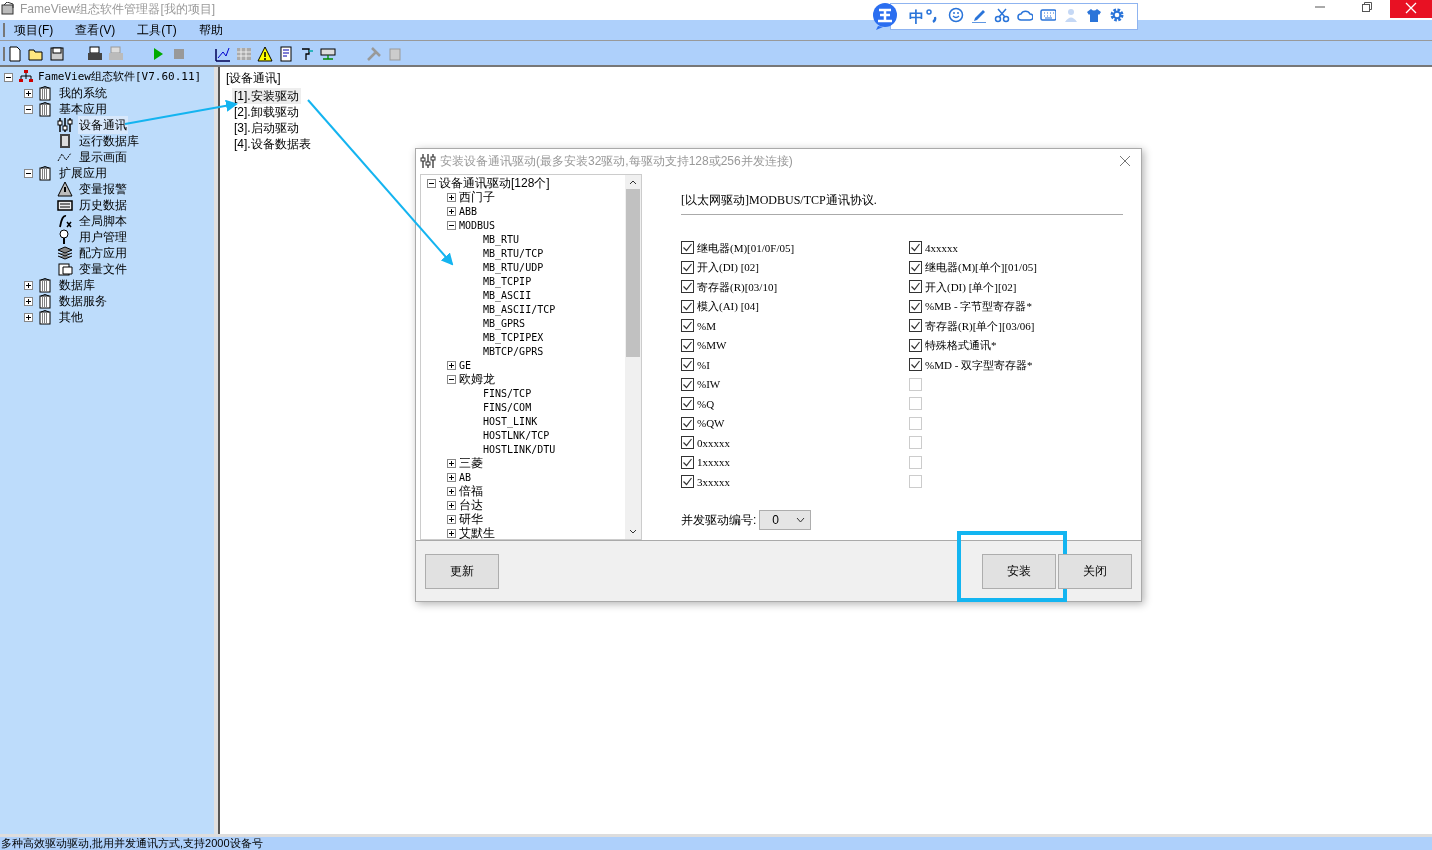 Image resolution: width=1432 pixels, height=850 pixels. What do you see at coordinates (103, 269) in the screenshot?
I see `tree-item: 变量文件` at bounding box center [103, 269].